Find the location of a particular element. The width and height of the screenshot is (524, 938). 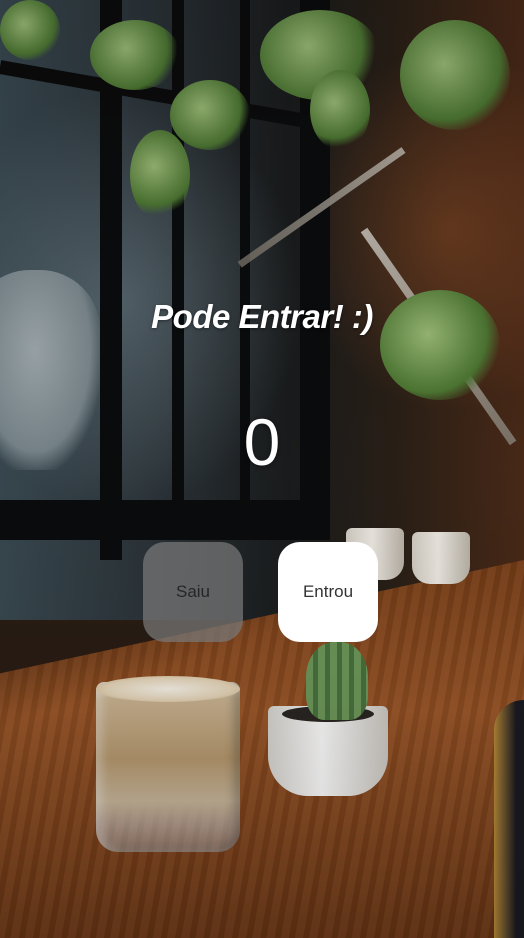

enter-button: Entrou is located at coordinates (328, 592).